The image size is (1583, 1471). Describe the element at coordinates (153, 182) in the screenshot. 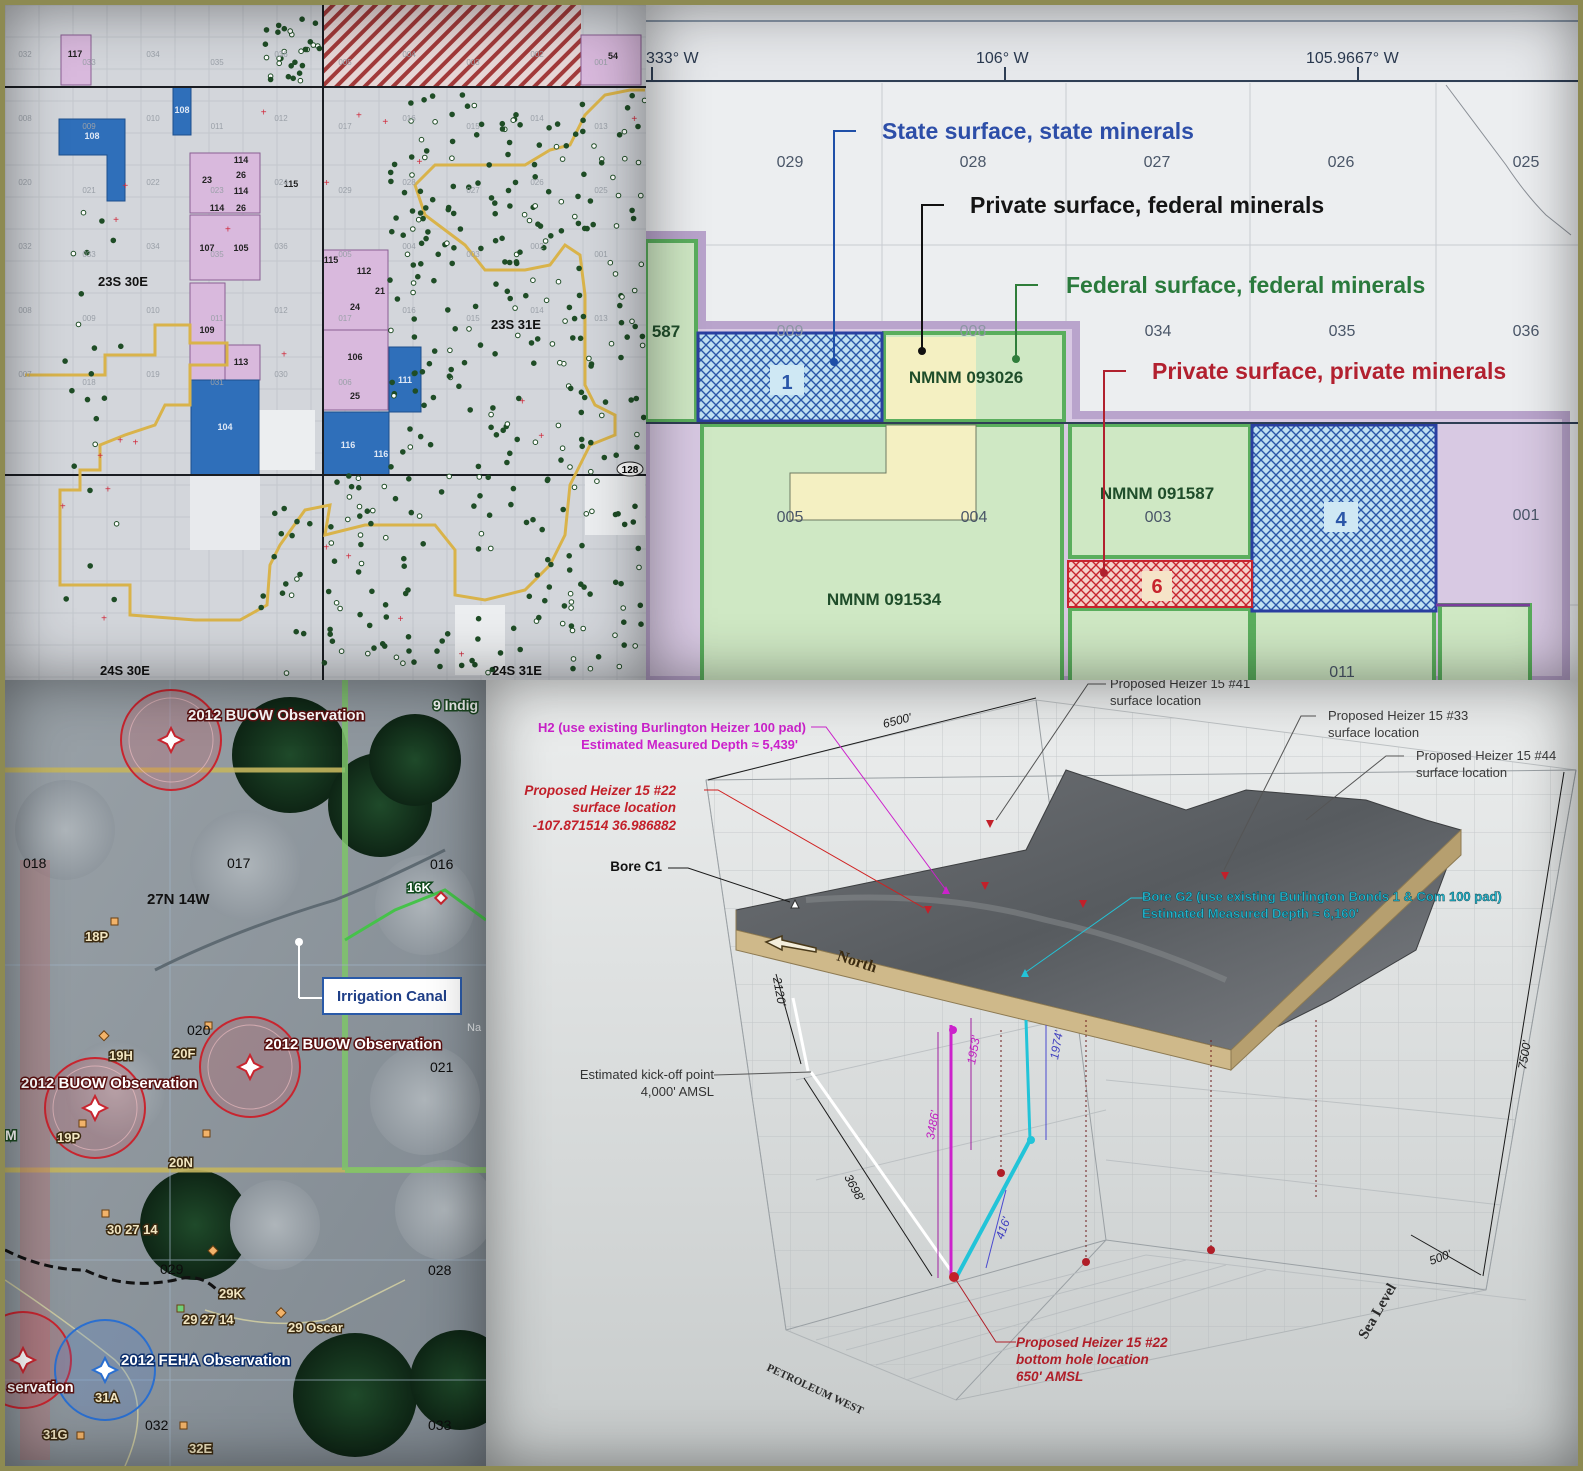

I see `section-number: 022` at that location.